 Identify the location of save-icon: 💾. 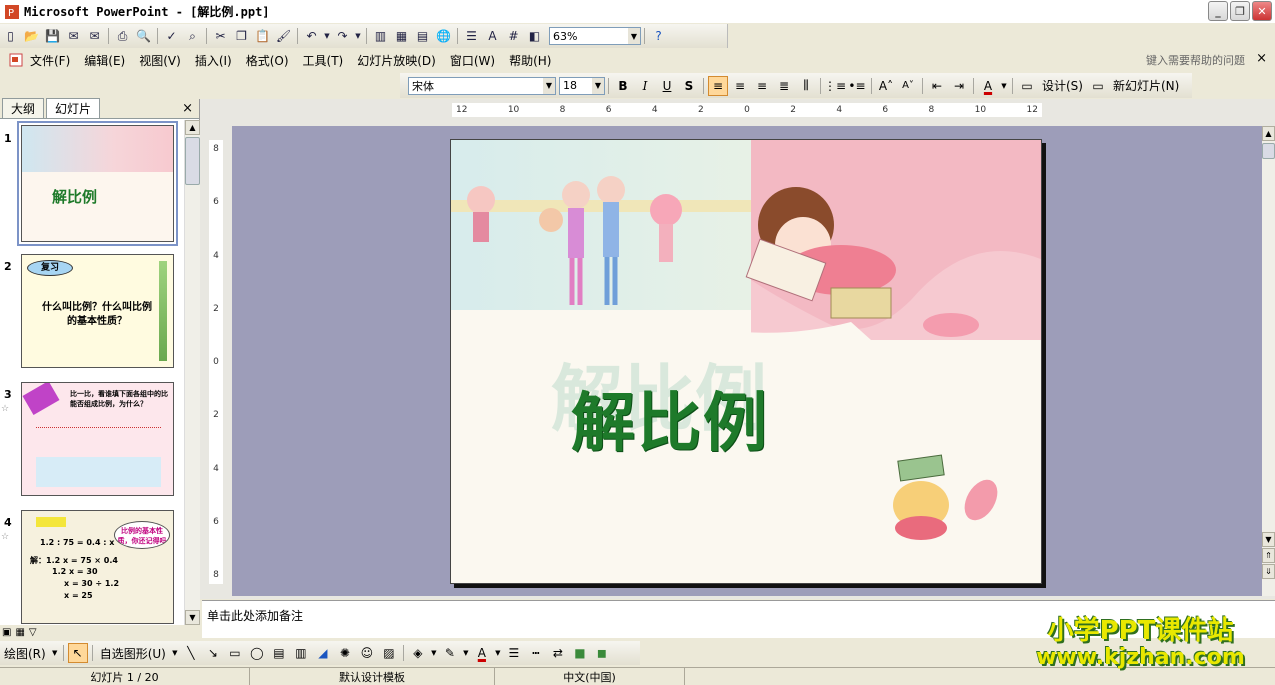
(52, 36).